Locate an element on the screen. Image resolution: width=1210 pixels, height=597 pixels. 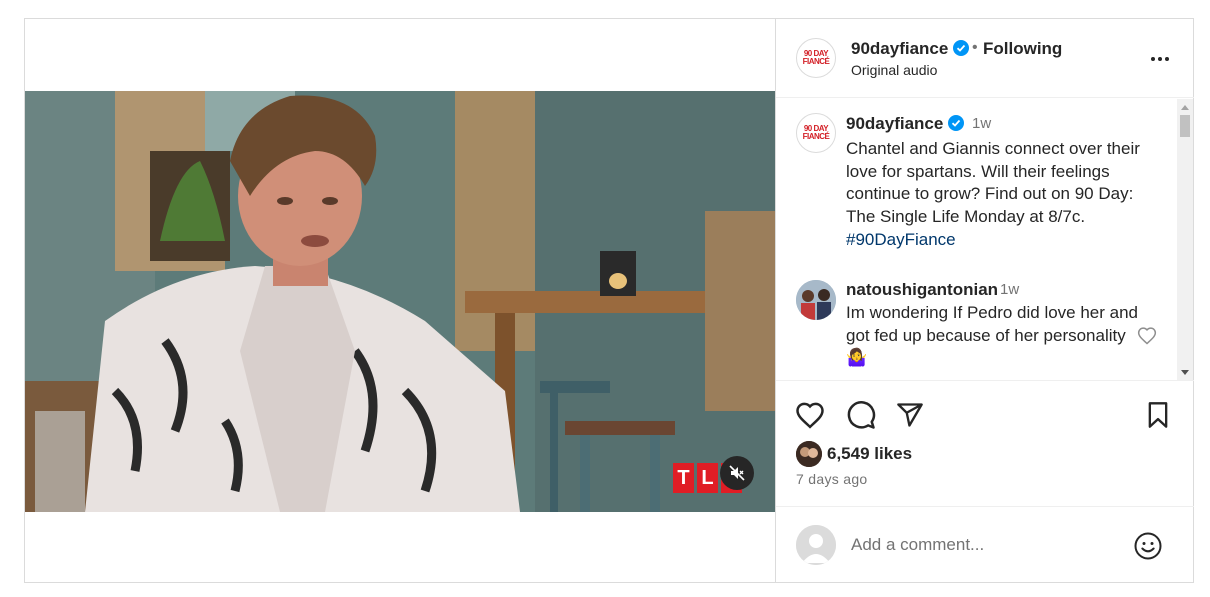
post-date: 7 days ago is located at coordinates (832, 479).